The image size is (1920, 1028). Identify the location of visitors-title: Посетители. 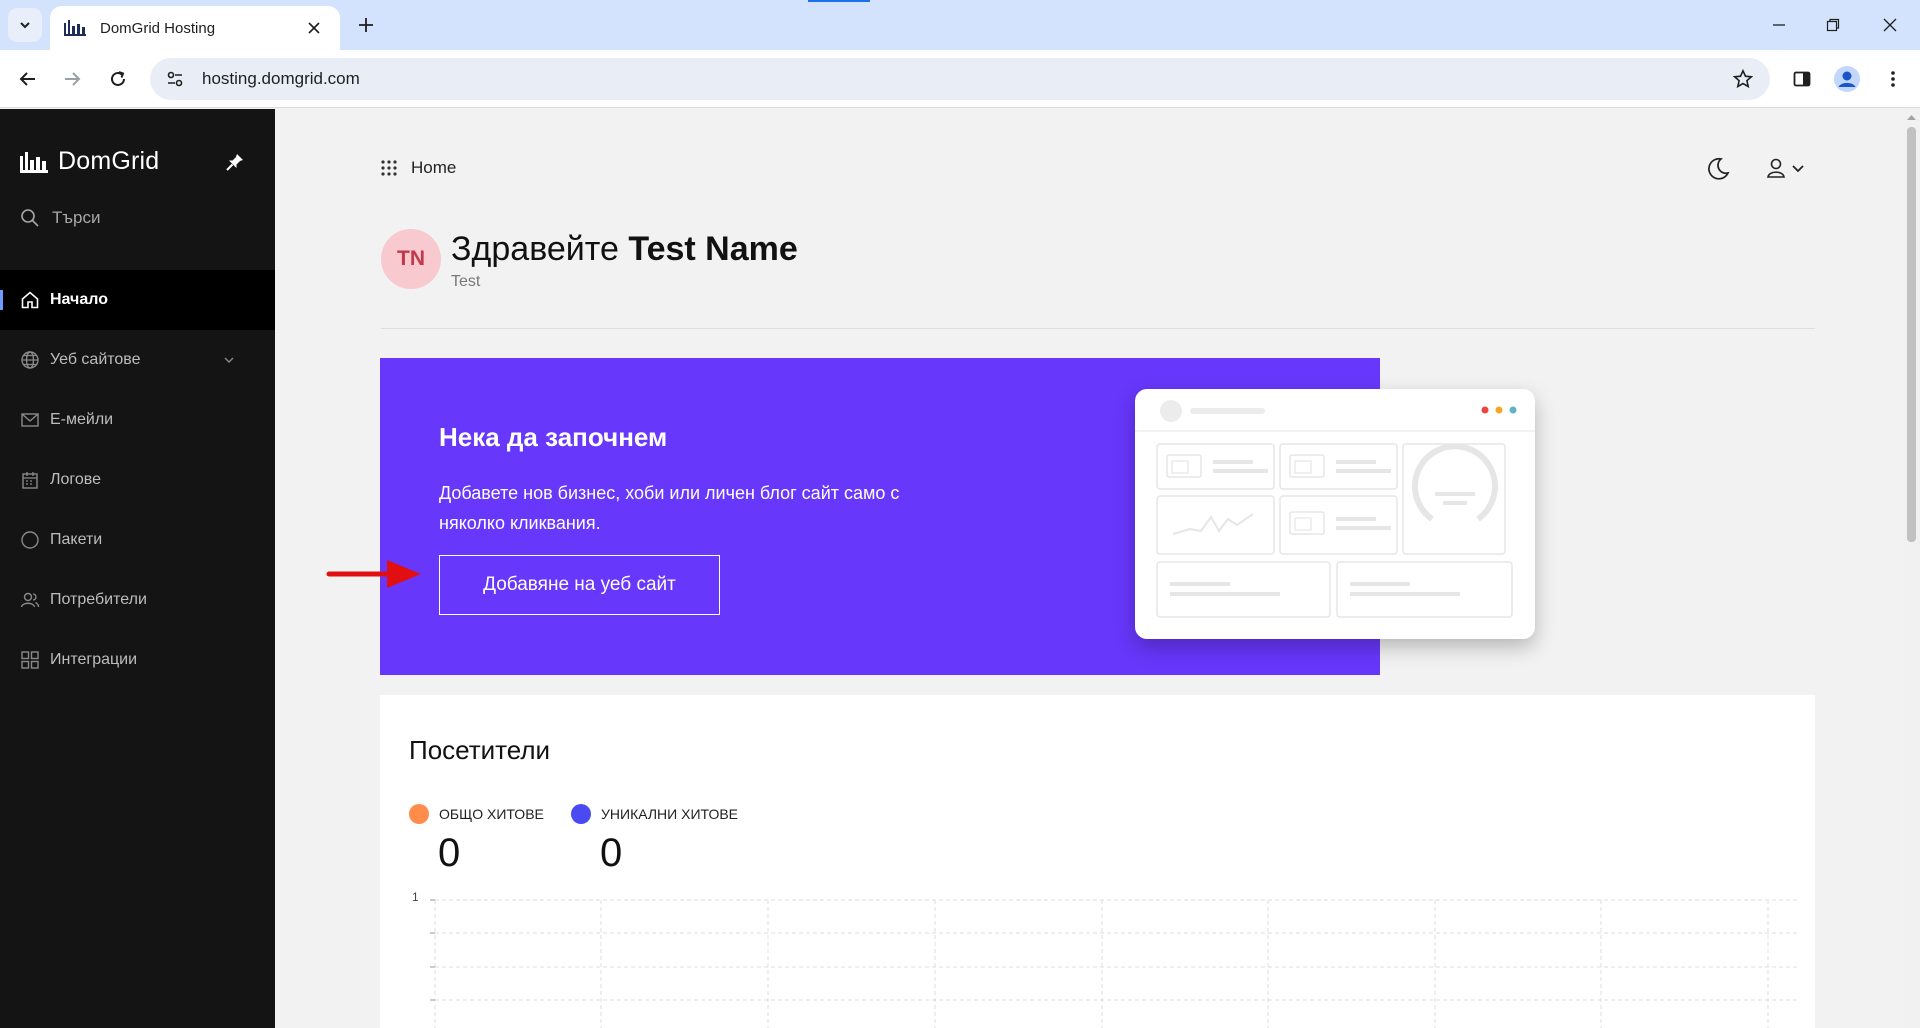
(480, 750).